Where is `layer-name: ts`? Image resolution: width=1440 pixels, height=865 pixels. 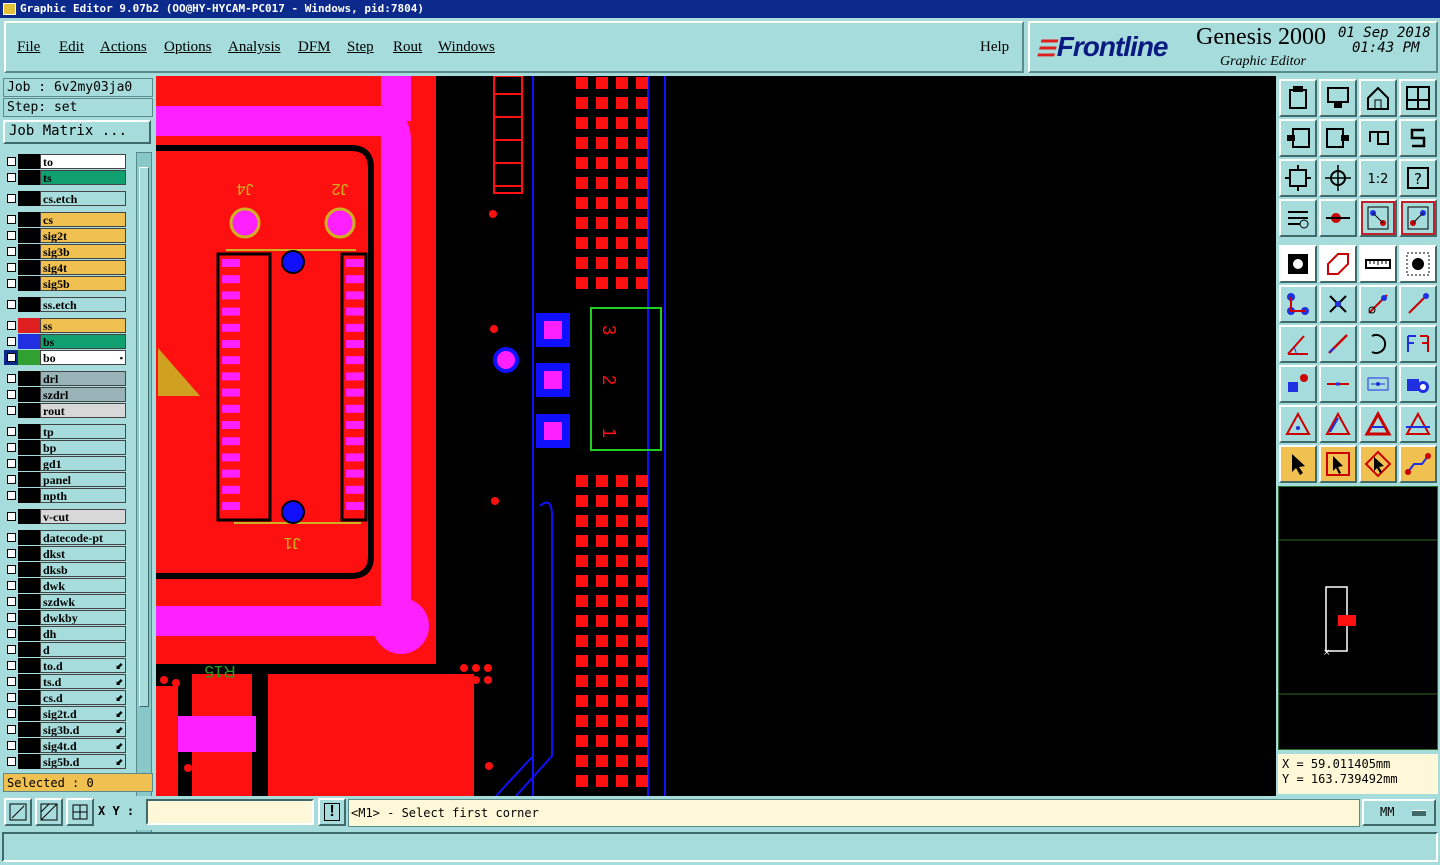
layer-name: ts is located at coordinates (83, 177).